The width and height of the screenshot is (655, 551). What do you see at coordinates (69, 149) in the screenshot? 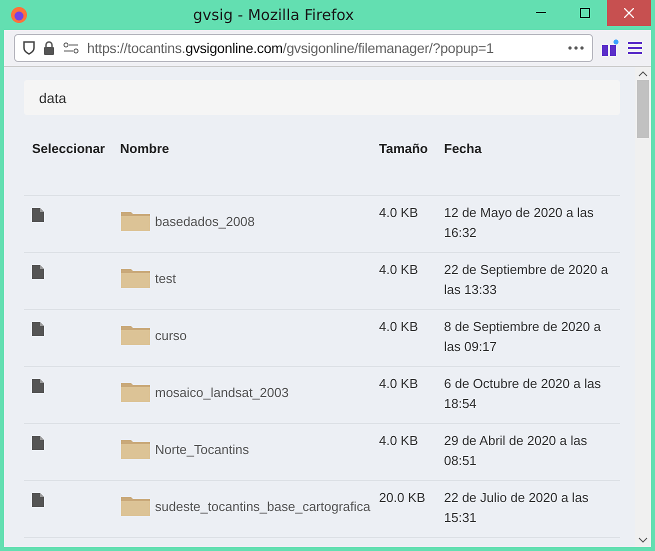
I see `column-header: Seleccionar` at bounding box center [69, 149].